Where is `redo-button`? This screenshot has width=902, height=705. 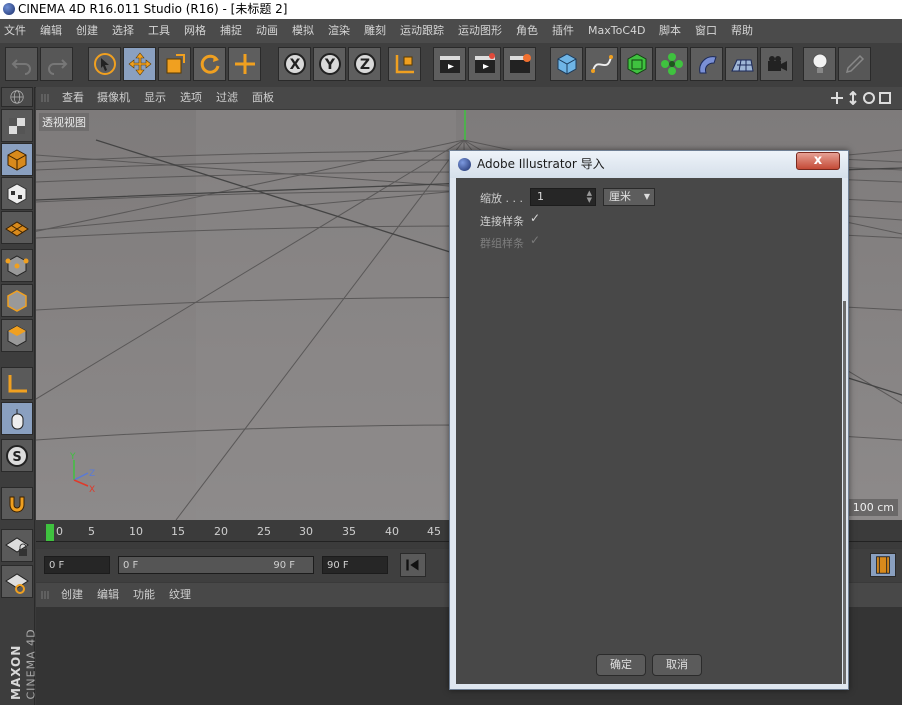 redo-button is located at coordinates (56, 64).